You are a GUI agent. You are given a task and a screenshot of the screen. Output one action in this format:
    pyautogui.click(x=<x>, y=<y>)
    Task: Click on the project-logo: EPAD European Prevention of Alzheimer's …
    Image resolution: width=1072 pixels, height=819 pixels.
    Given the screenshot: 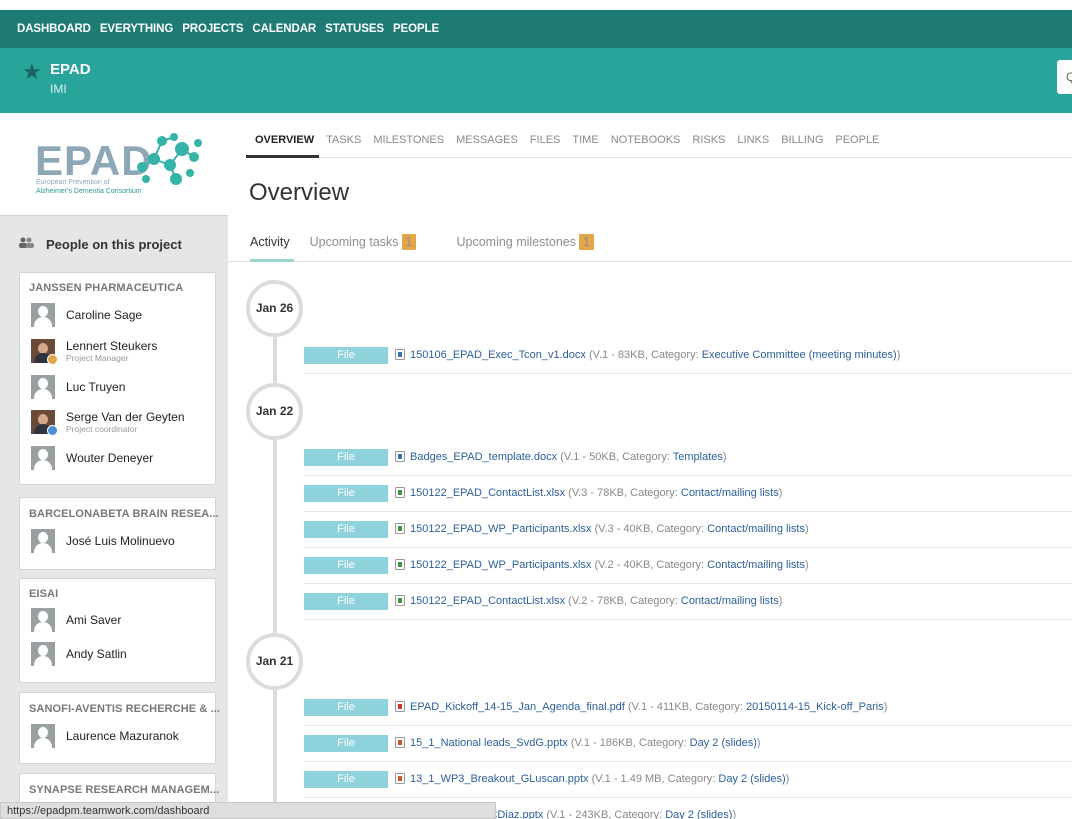 What is the action you would take?
    pyautogui.click(x=114, y=164)
    